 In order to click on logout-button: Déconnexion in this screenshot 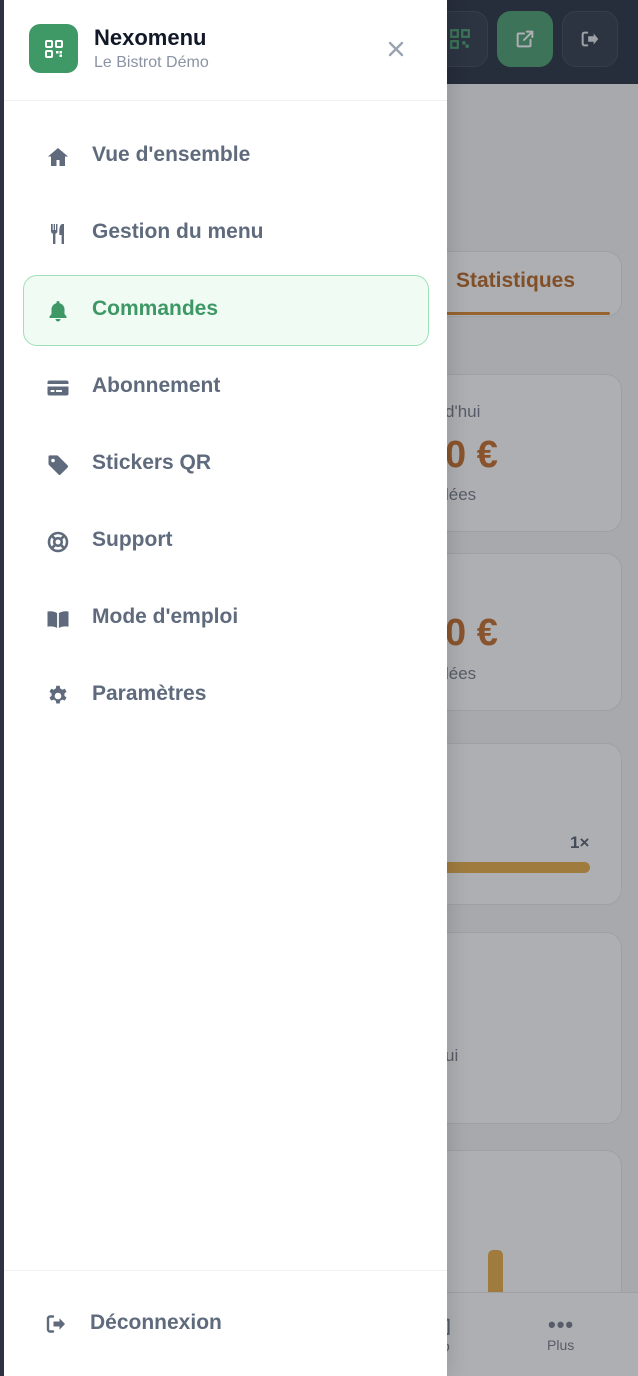, I will do `click(226, 1324)`.